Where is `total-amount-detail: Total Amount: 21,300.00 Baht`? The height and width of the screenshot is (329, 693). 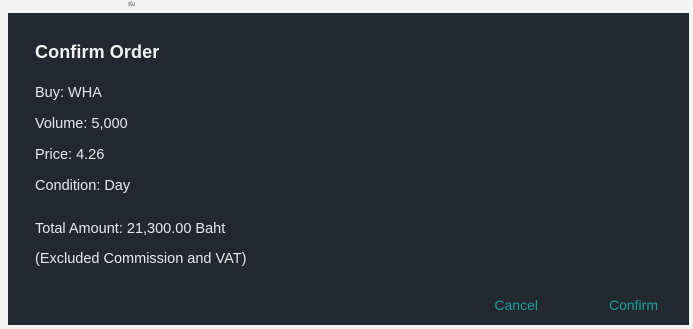
total-amount-detail: Total Amount: 21,300.00 Baht is located at coordinates (130, 229).